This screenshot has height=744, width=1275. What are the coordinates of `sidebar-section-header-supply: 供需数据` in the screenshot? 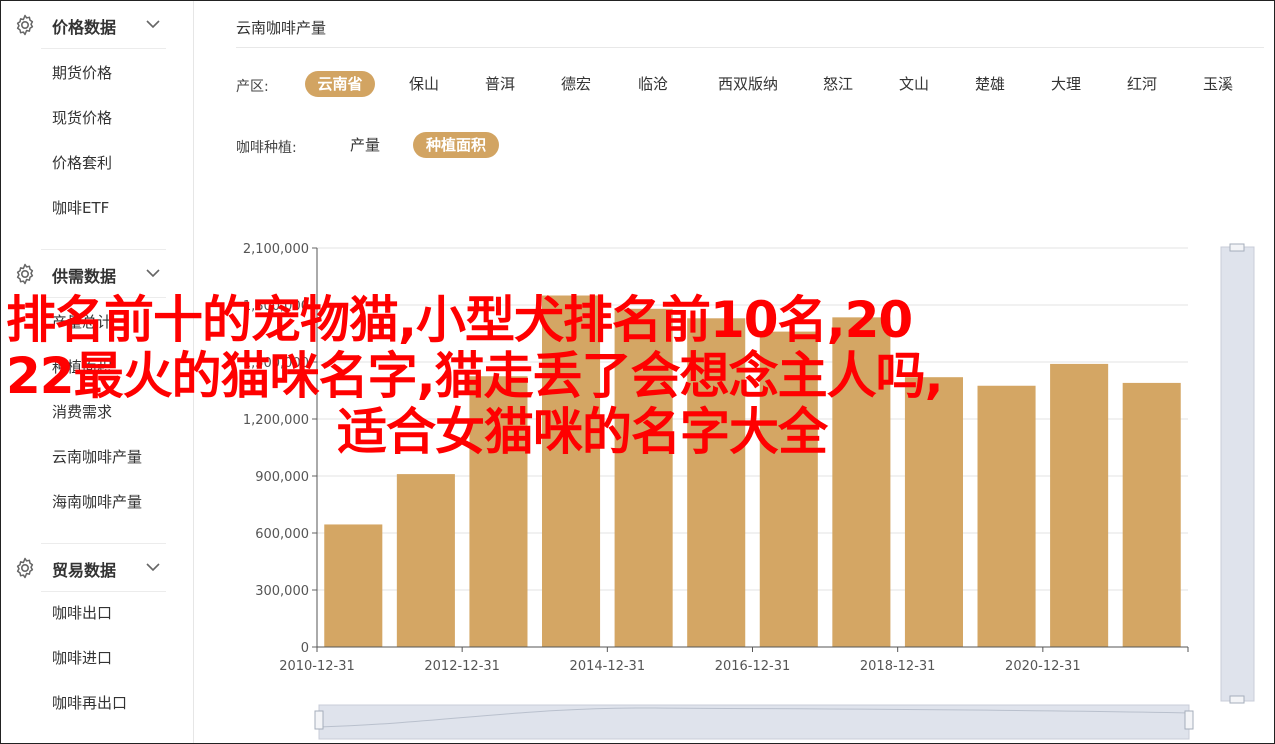 It's located at (97, 273).